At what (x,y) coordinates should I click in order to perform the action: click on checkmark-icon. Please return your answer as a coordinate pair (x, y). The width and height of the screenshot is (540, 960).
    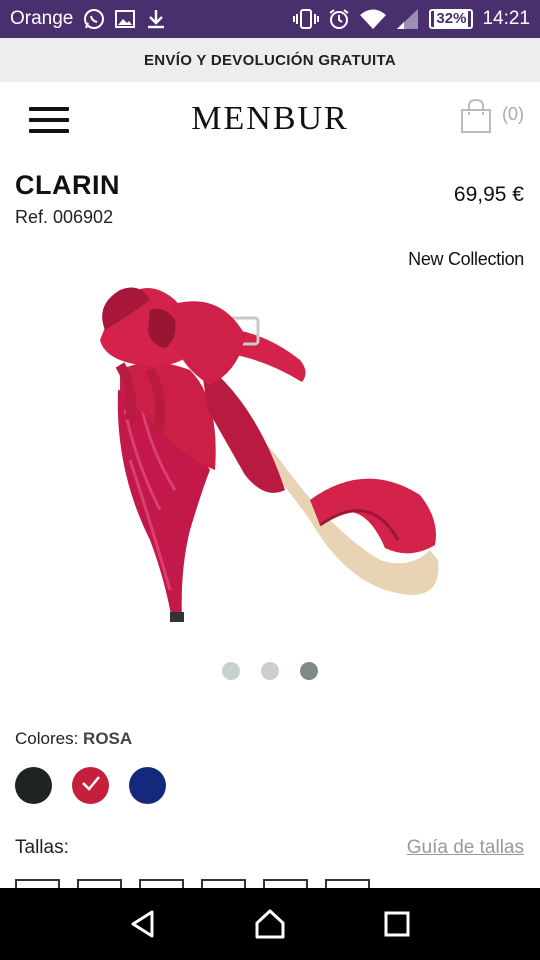
    Looking at the image, I should click on (91, 785).